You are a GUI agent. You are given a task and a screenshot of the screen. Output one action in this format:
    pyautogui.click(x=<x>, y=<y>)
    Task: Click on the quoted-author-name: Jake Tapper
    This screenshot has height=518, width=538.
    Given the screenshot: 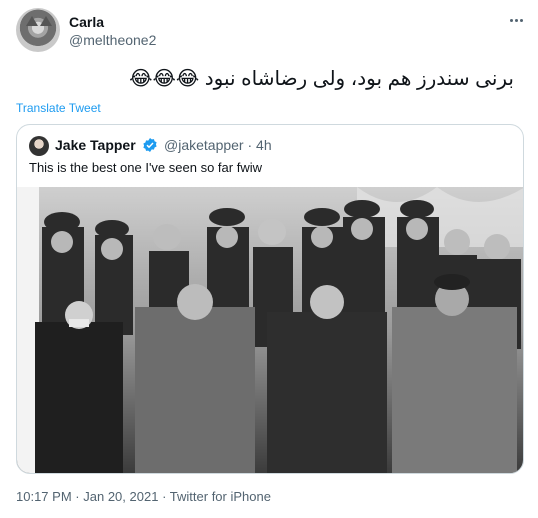 What is the action you would take?
    pyautogui.click(x=95, y=145)
    